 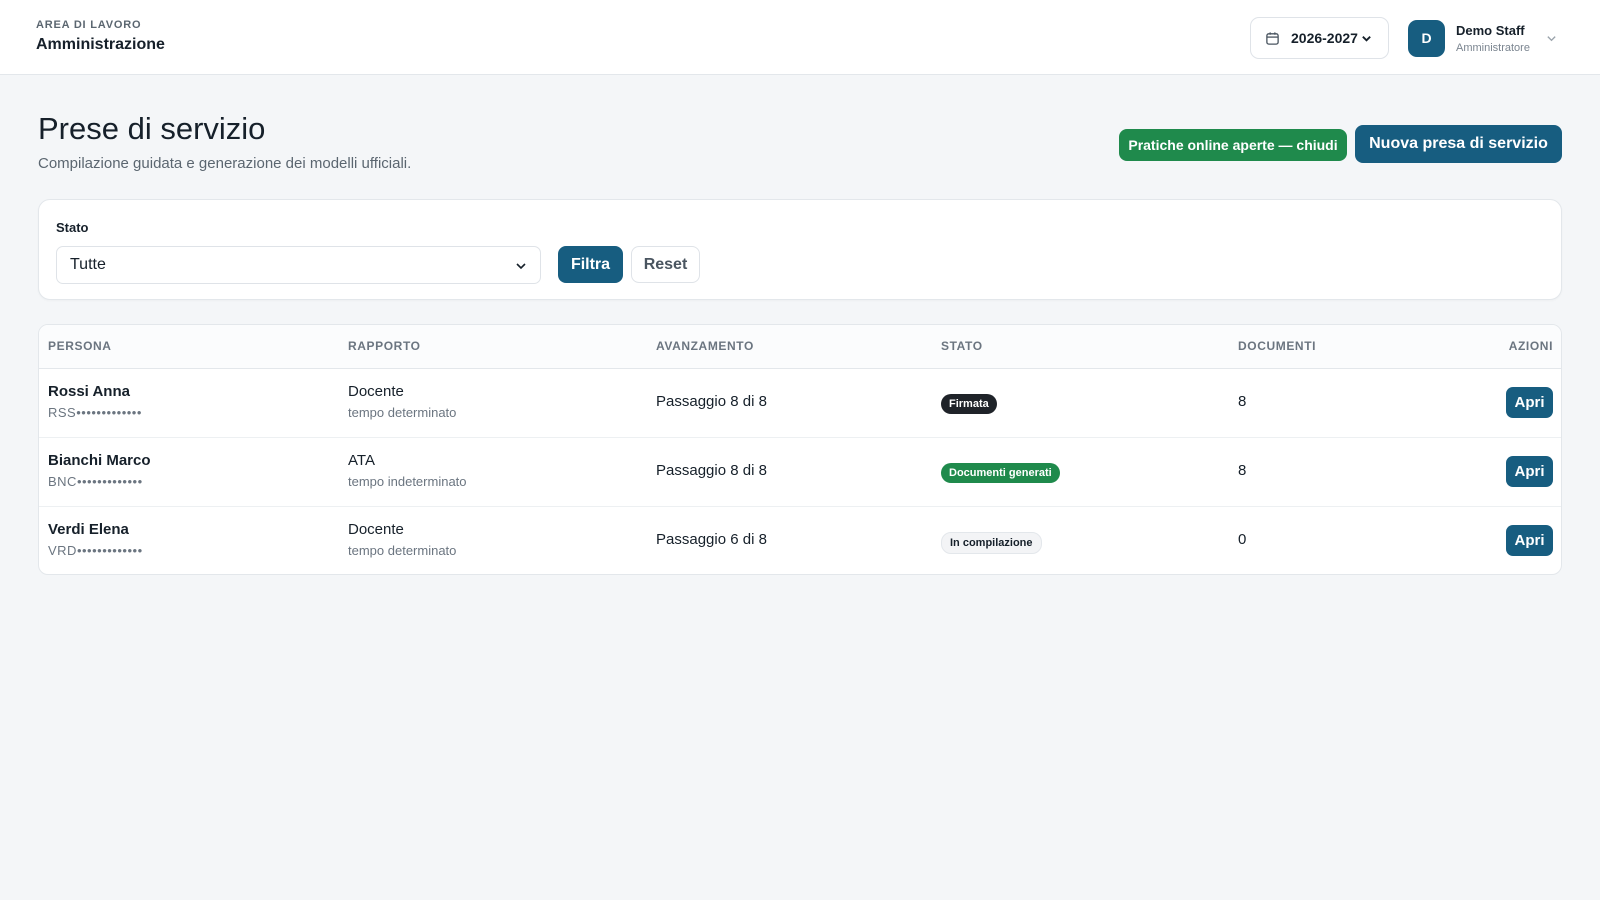 What do you see at coordinates (1272, 38) in the screenshot?
I see `calendar-icon` at bounding box center [1272, 38].